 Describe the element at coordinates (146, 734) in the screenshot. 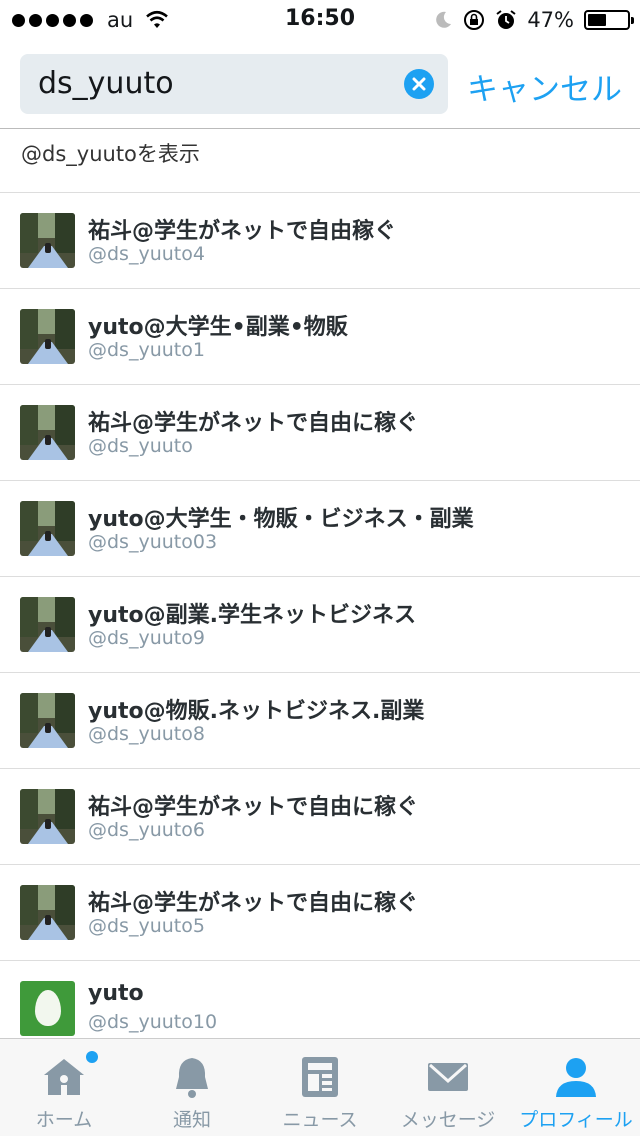

I see `user-handle: @ds_yuuto8` at that location.